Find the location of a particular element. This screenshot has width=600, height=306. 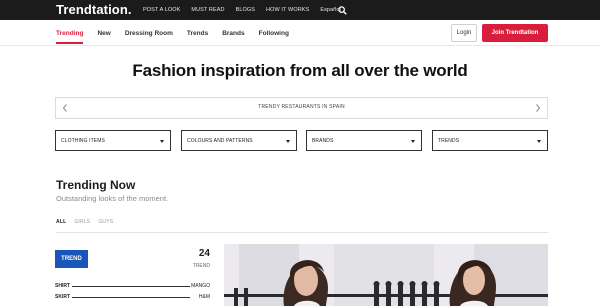

item-brand: MANGO is located at coordinates (200, 286).